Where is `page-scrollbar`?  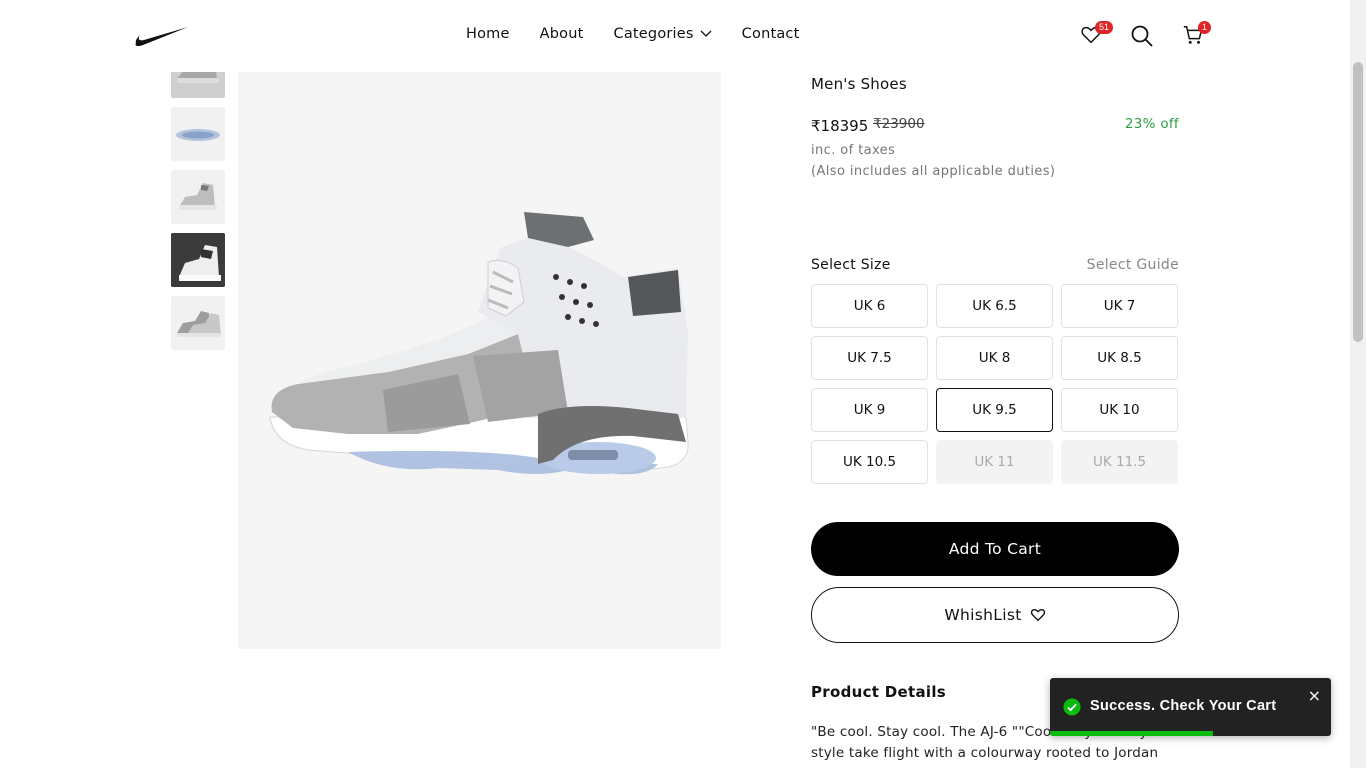 page-scrollbar is located at coordinates (1358, 384).